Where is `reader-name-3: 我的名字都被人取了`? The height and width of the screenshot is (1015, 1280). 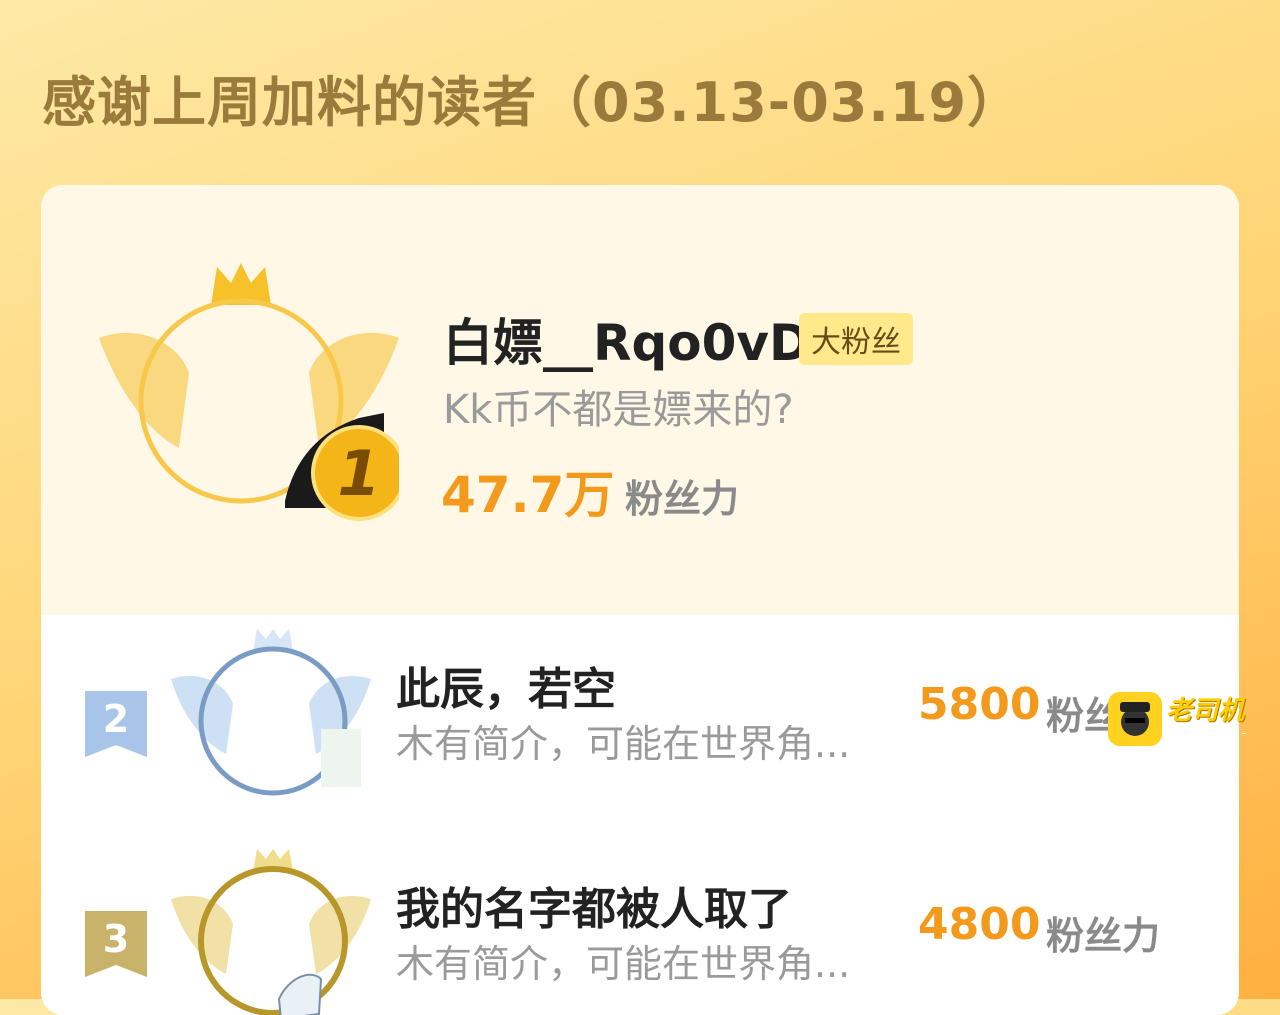
reader-name-3: 我的名字都被人取了 is located at coordinates (594, 905).